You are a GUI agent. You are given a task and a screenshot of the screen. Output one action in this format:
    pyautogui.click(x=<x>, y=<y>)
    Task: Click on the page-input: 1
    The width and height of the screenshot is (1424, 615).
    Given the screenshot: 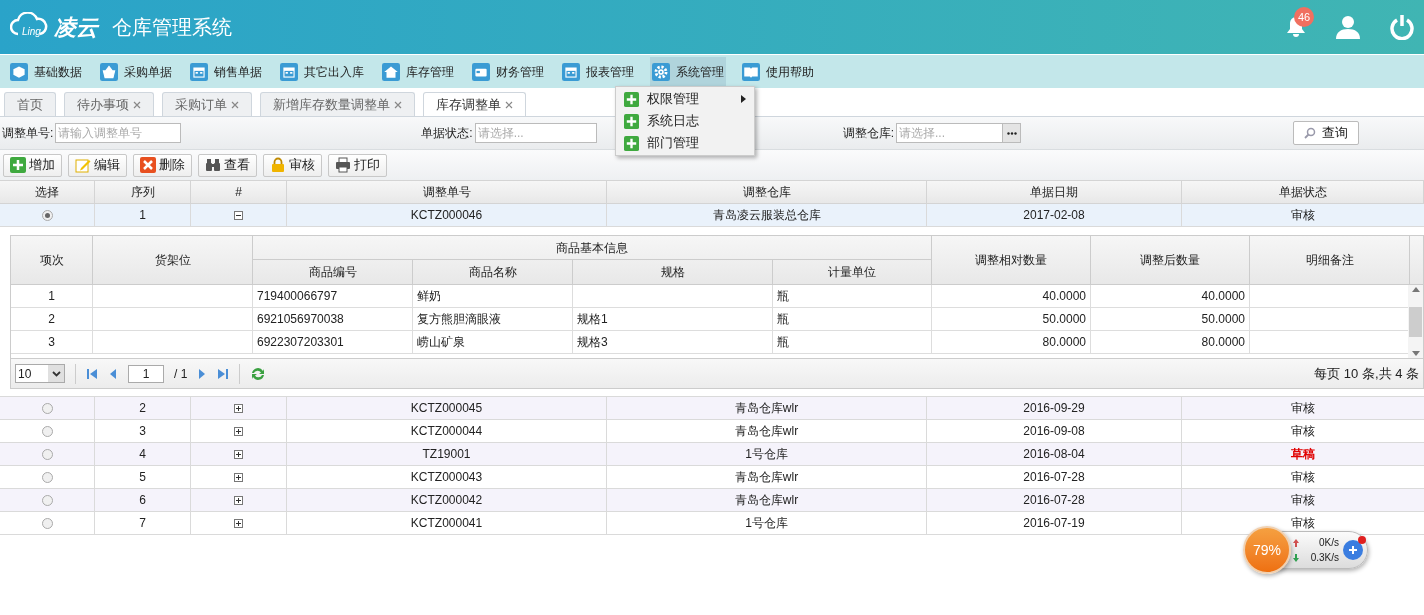 What is the action you would take?
    pyautogui.click(x=146, y=373)
    